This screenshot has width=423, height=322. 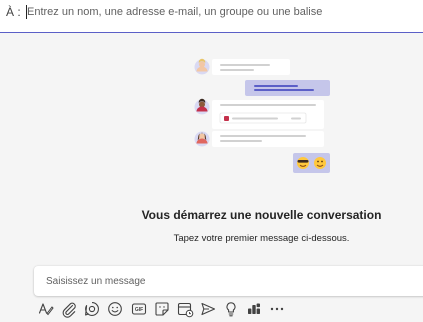 I want to click on svg-text: GIF, so click(x=139, y=310).